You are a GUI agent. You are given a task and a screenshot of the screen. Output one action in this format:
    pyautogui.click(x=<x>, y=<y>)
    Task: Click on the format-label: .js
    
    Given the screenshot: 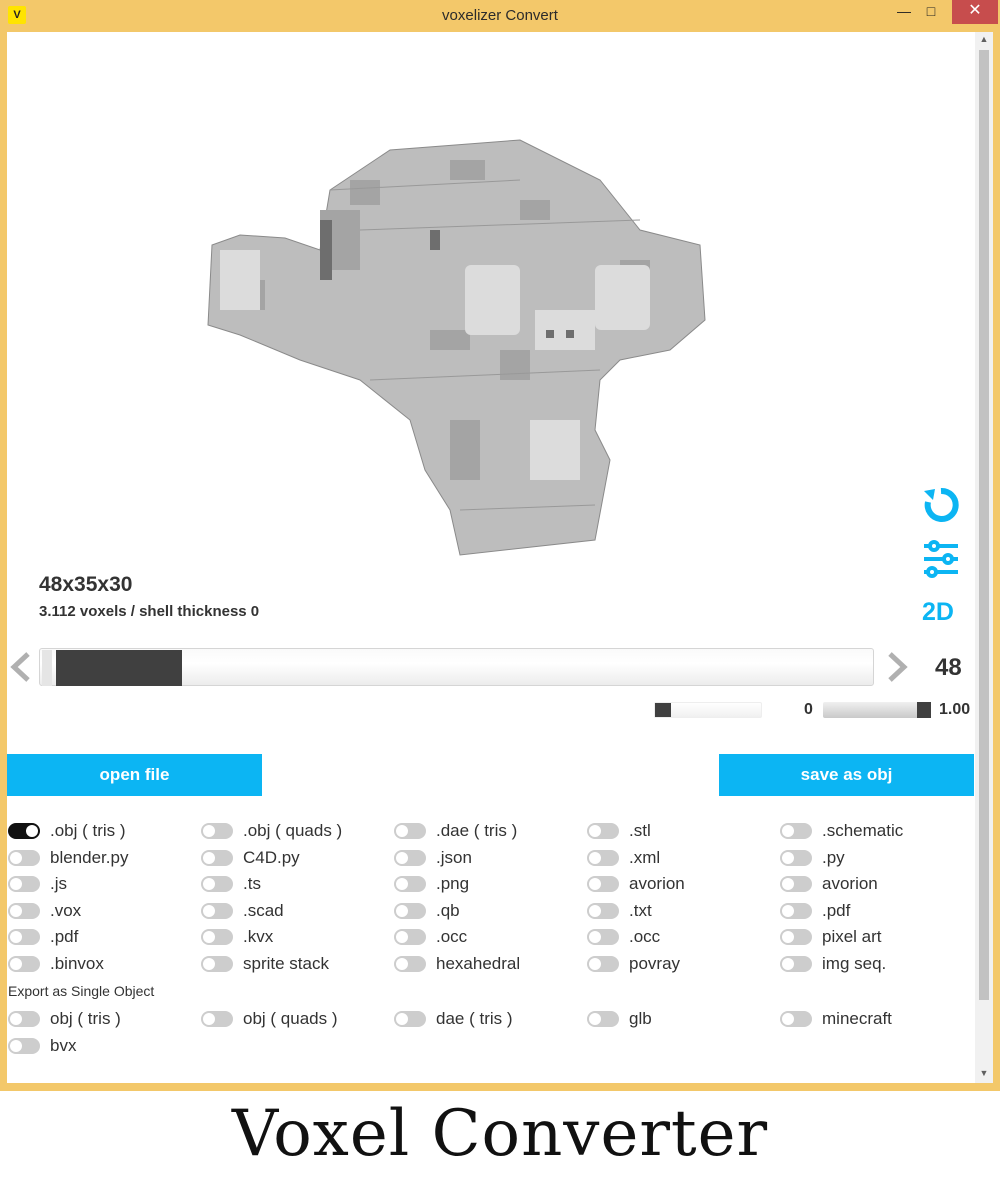 What is the action you would take?
    pyautogui.click(x=58, y=883)
    